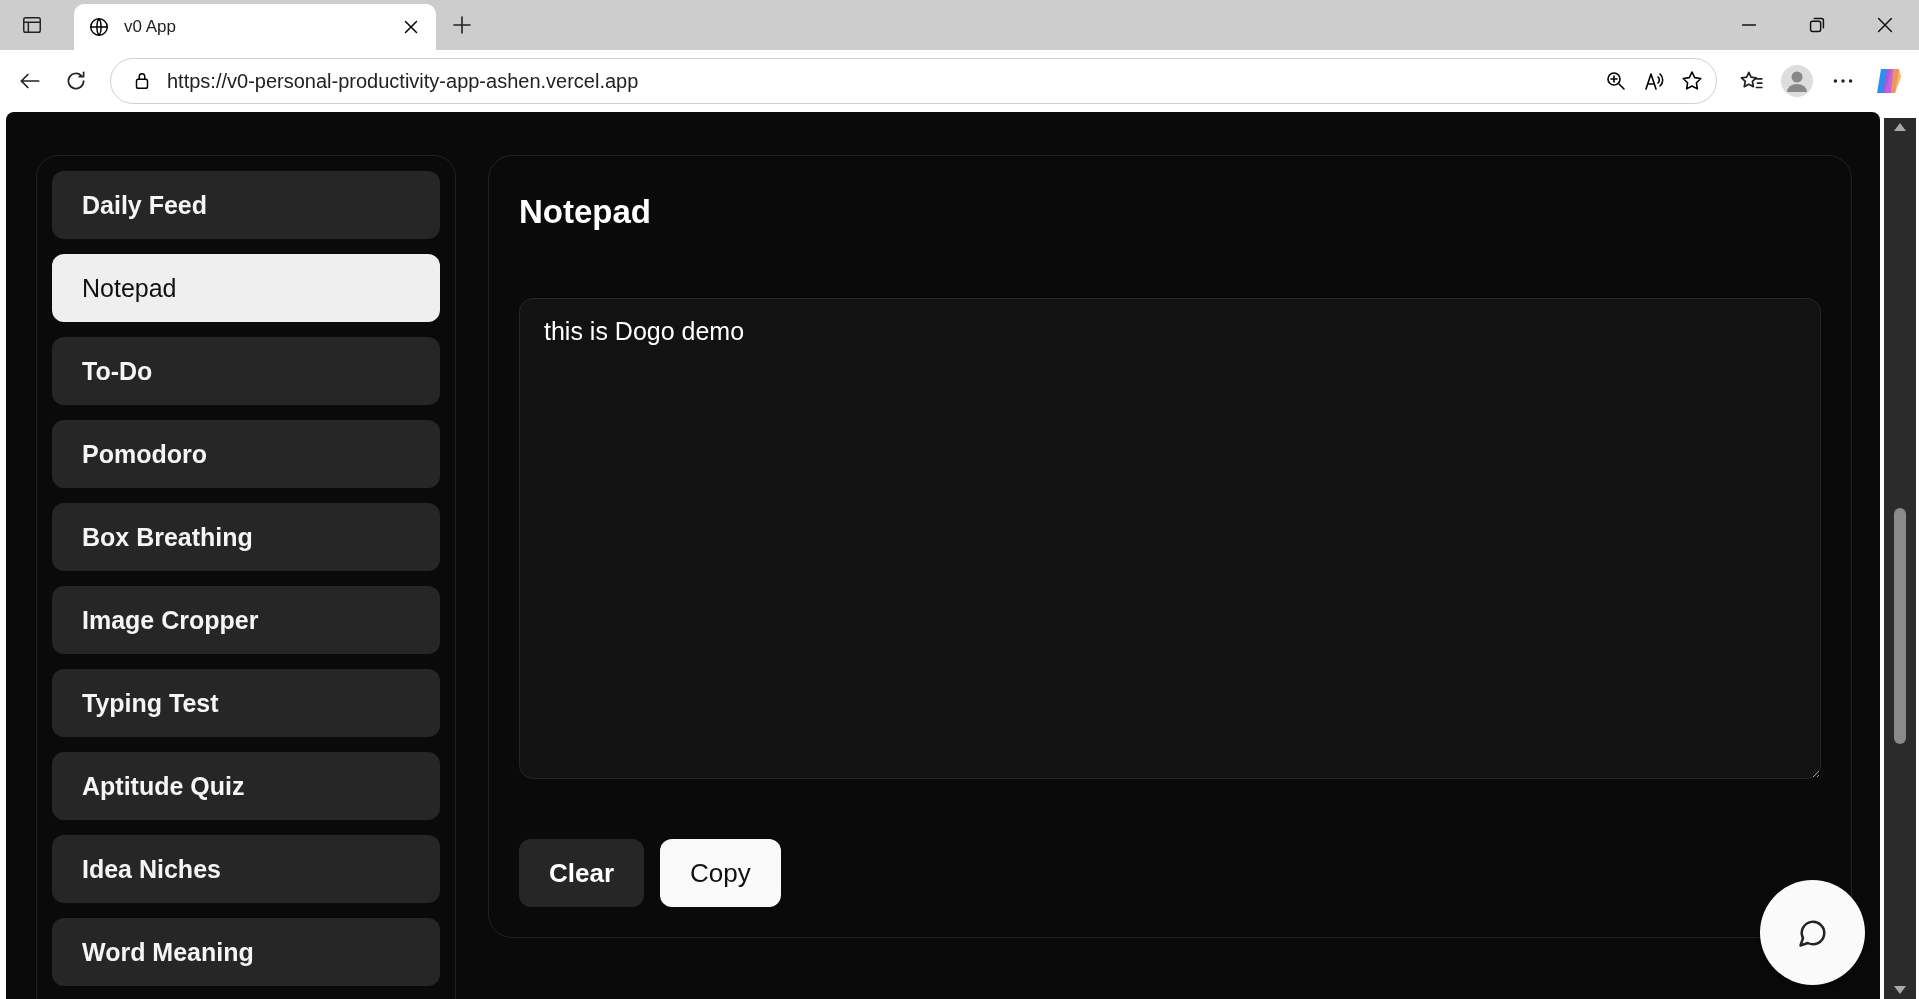 Image resolution: width=1919 pixels, height=999 pixels. Describe the element at coordinates (1899, 990) in the screenshot. I see `scroll-down-icon` at that location.